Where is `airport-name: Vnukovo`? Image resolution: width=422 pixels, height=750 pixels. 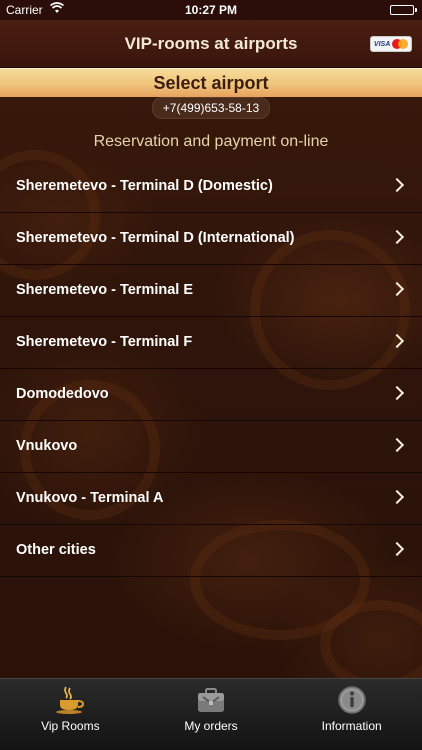
airport-name: Vnukovo is located at coordinates (47, 446).